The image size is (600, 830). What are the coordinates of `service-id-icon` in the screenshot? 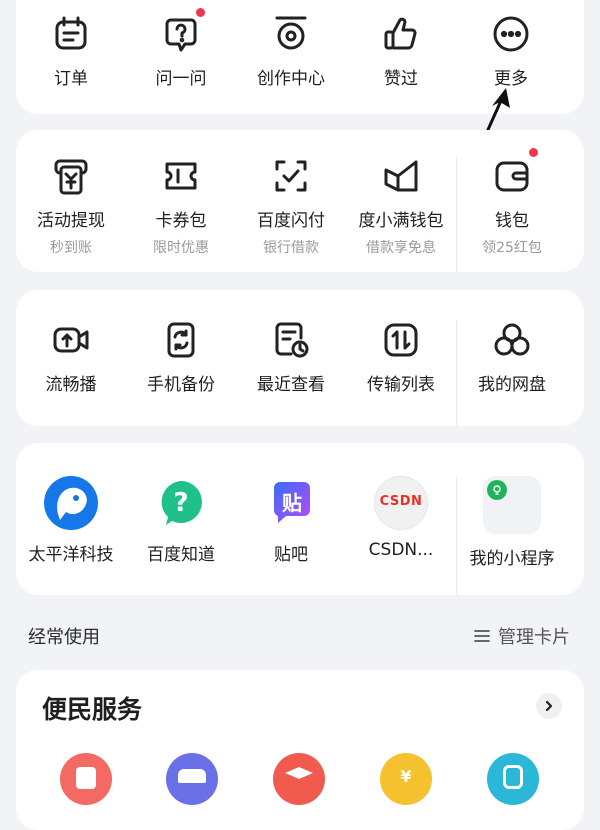 It's located at (513, 779).